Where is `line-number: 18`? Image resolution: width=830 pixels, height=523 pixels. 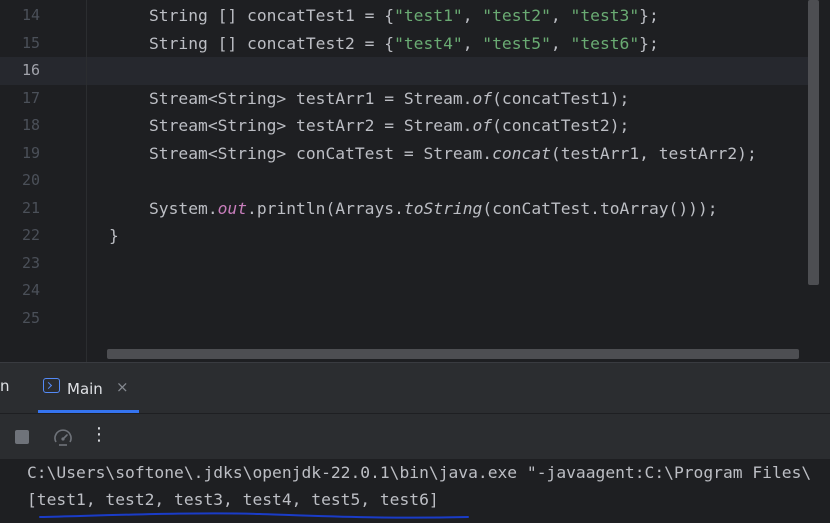 line-number: 18 is located at coordinates (30, 125).